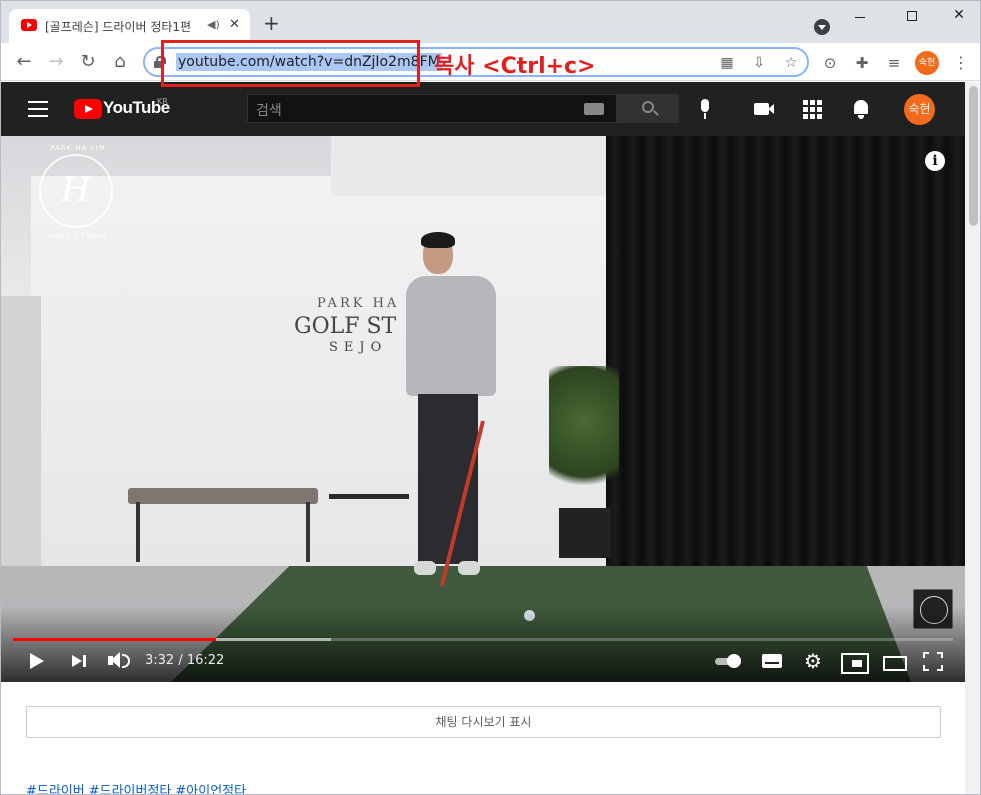 The image size is (981, 795). I want to click on scrollbar-thumb, so click(973, 156).